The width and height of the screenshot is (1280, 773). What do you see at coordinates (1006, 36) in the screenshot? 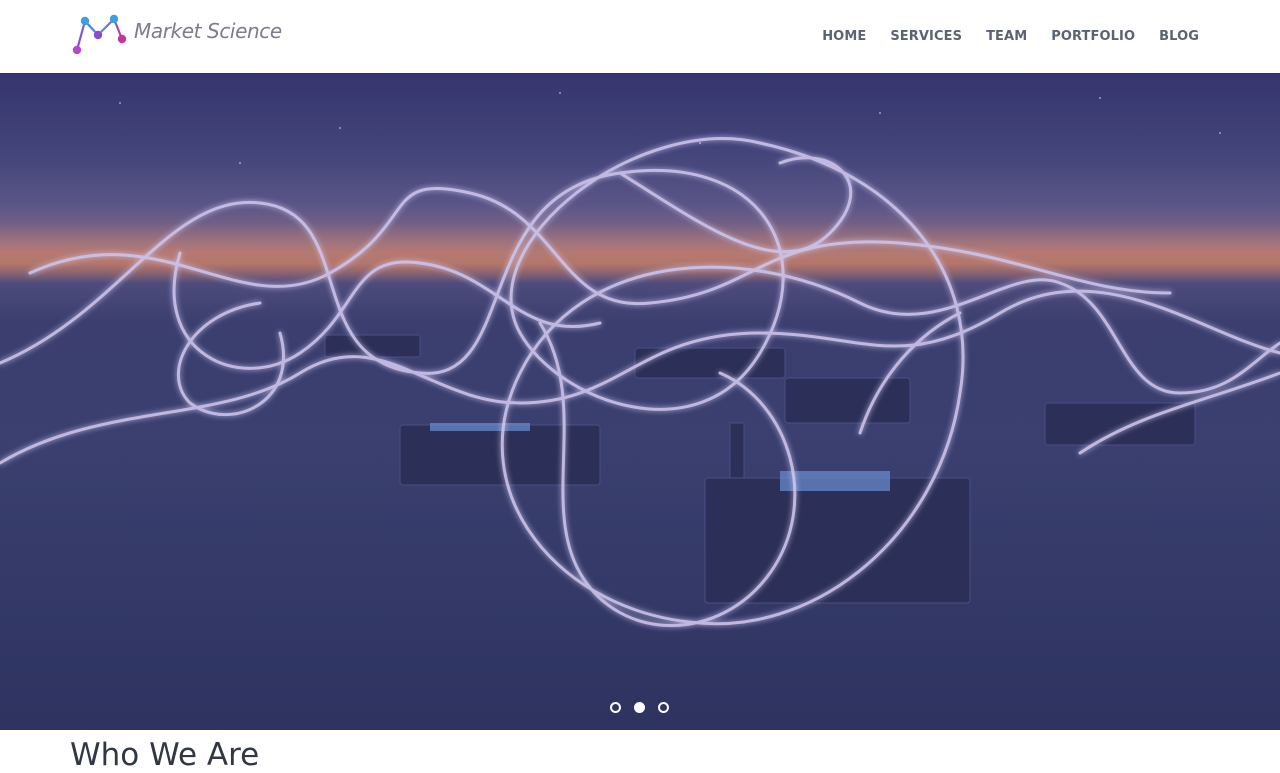
I see `nav-team: TEAM` at bounding box center [1006, 36].